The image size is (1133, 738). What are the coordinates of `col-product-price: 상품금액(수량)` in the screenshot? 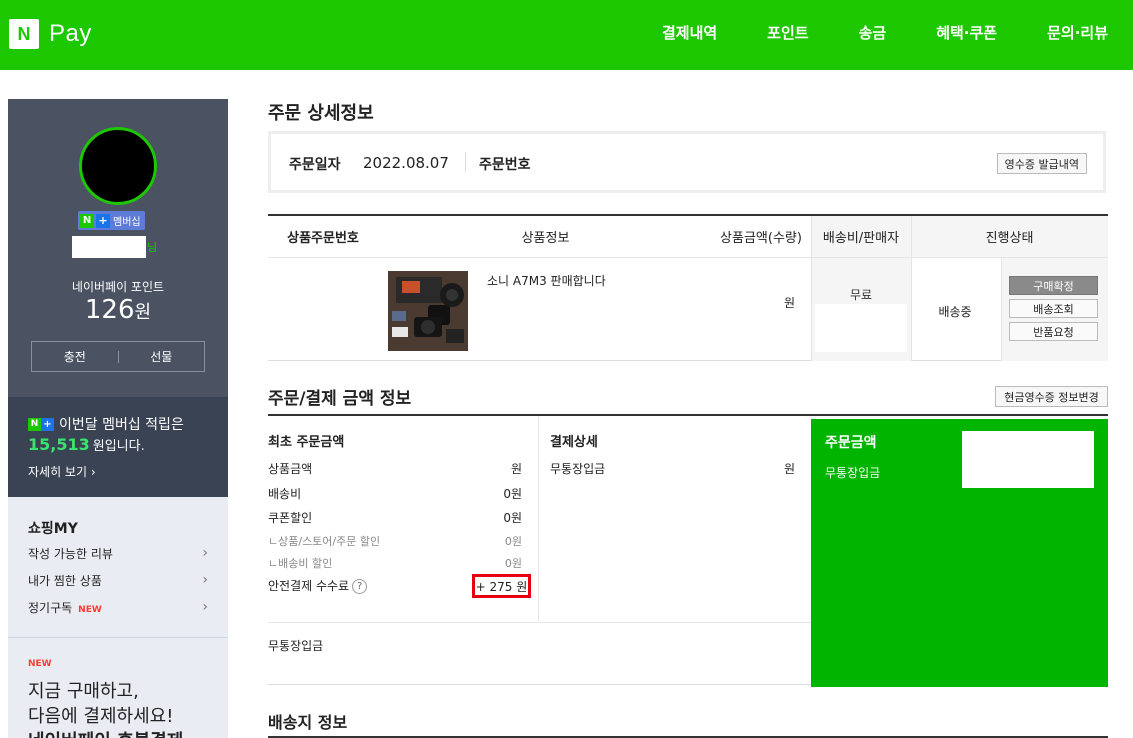 It's located at (761, 238).